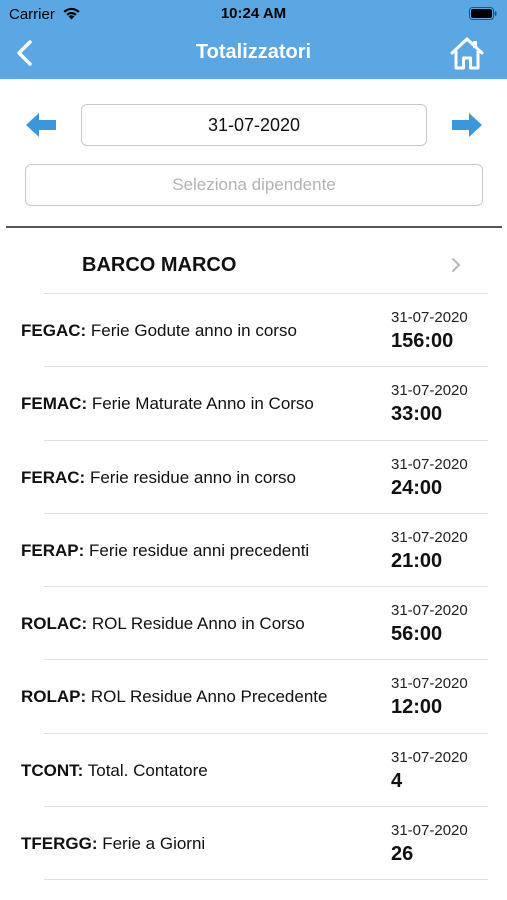 The width and height of the screenshot is (507, 900). I want to click on counter-description: FEGAC: Ferie Godute anno in corso, so click(159, 331).